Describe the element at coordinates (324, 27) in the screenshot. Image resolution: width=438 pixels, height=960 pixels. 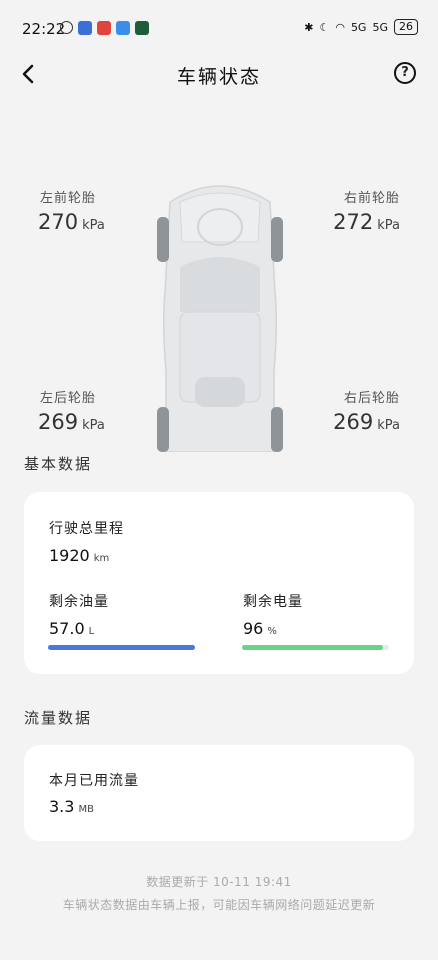
I see `moon-icon: ☾` at that location.